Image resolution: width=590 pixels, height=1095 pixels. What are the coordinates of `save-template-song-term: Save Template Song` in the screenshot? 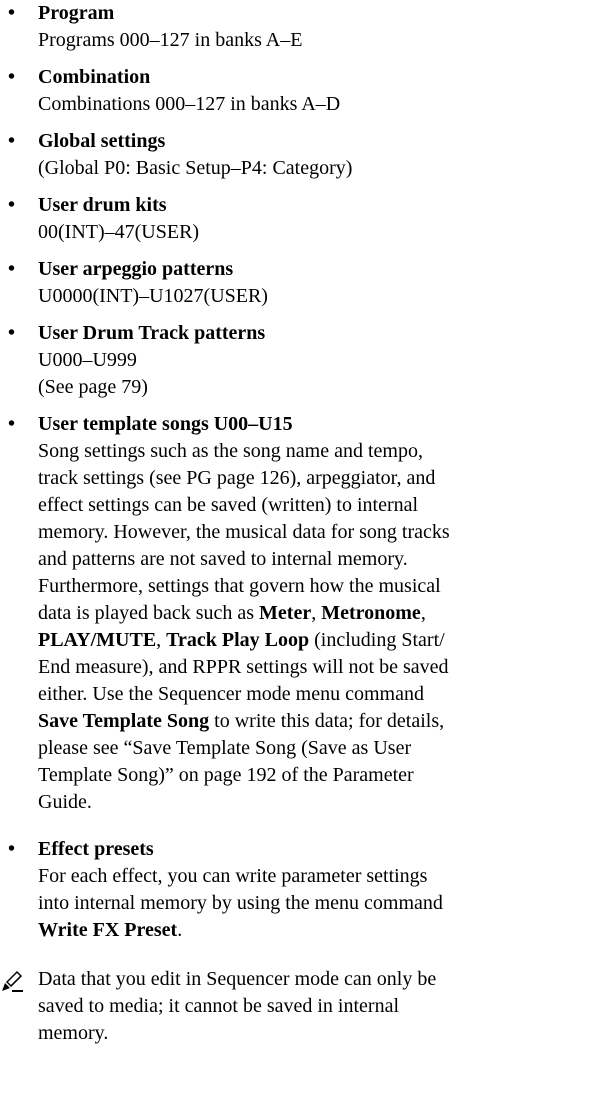 It's located at (124, 721).